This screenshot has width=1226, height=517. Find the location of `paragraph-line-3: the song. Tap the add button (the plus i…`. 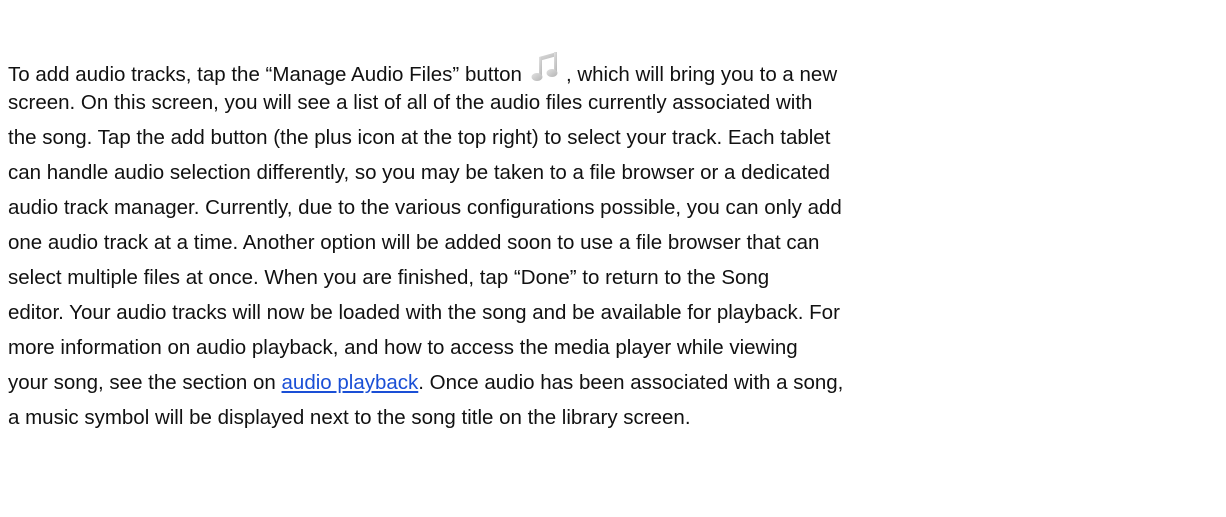

paragraph-line-3: the song. Tap the add button (the plus i… is located at coordinates (419, 137).